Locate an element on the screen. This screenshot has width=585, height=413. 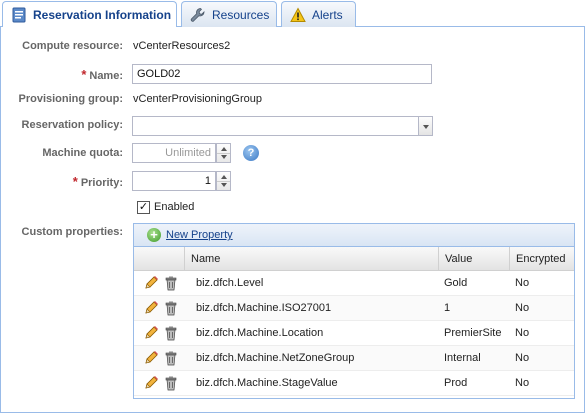
add-icon: + is located at coordinates (154, 235).